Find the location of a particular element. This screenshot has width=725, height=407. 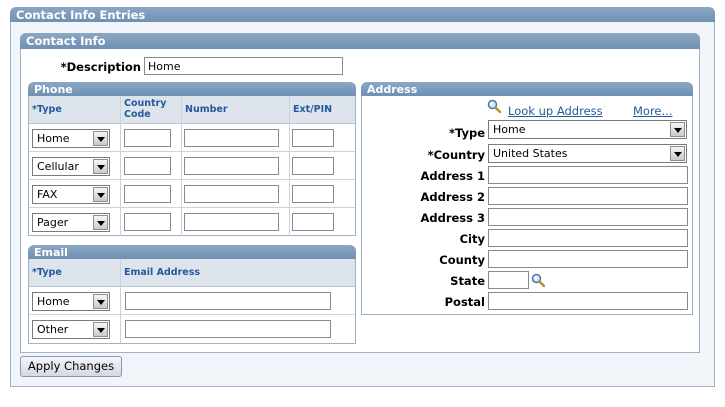

country-label: *Country is located at coordinates (456, 155).